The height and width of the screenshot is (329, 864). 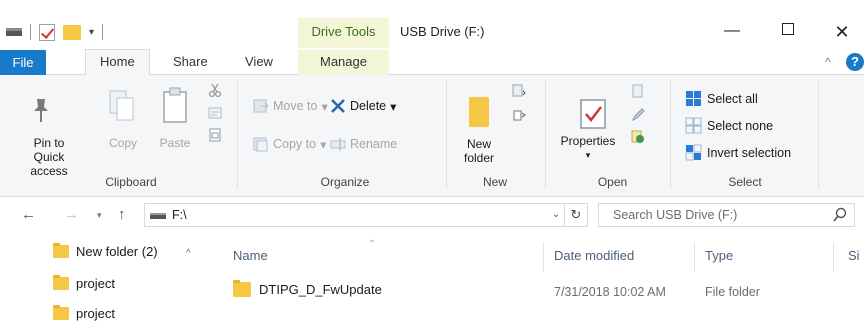 What do you see at coordinates (842, 32) in the screenshot?
I see `close-button: ✕` at bounding box center [842, 32].